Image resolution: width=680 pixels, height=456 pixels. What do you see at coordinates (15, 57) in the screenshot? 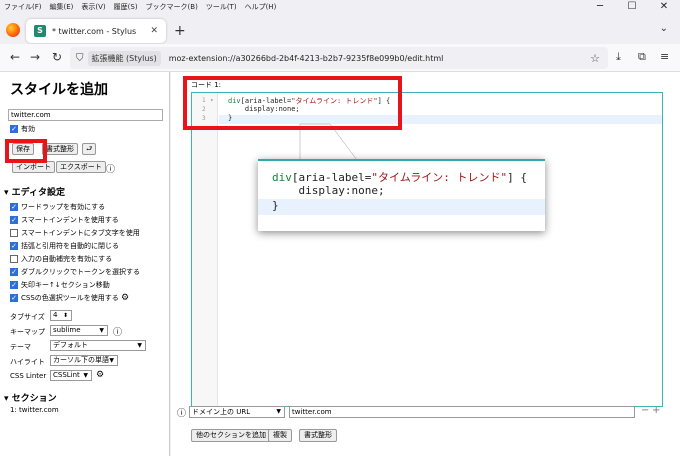
I see `back-icon: ←` at bounding box center [15, 57].